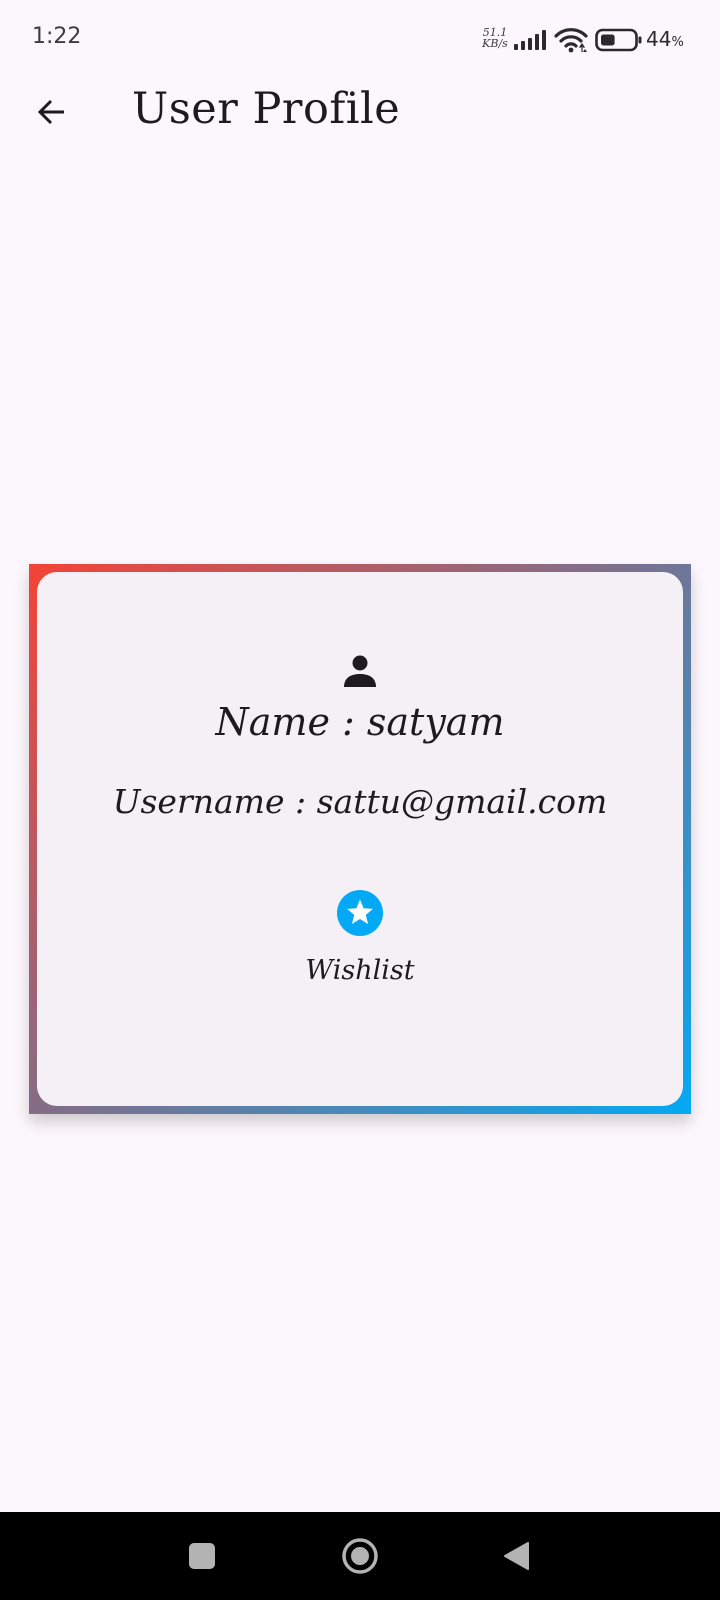 The width and height of the screenshot is (720, 1600). What do you see at coordinates (360, 722) in the screenshot?
I see `profile-name: Name : satyam` at bounding box center [360, 722].